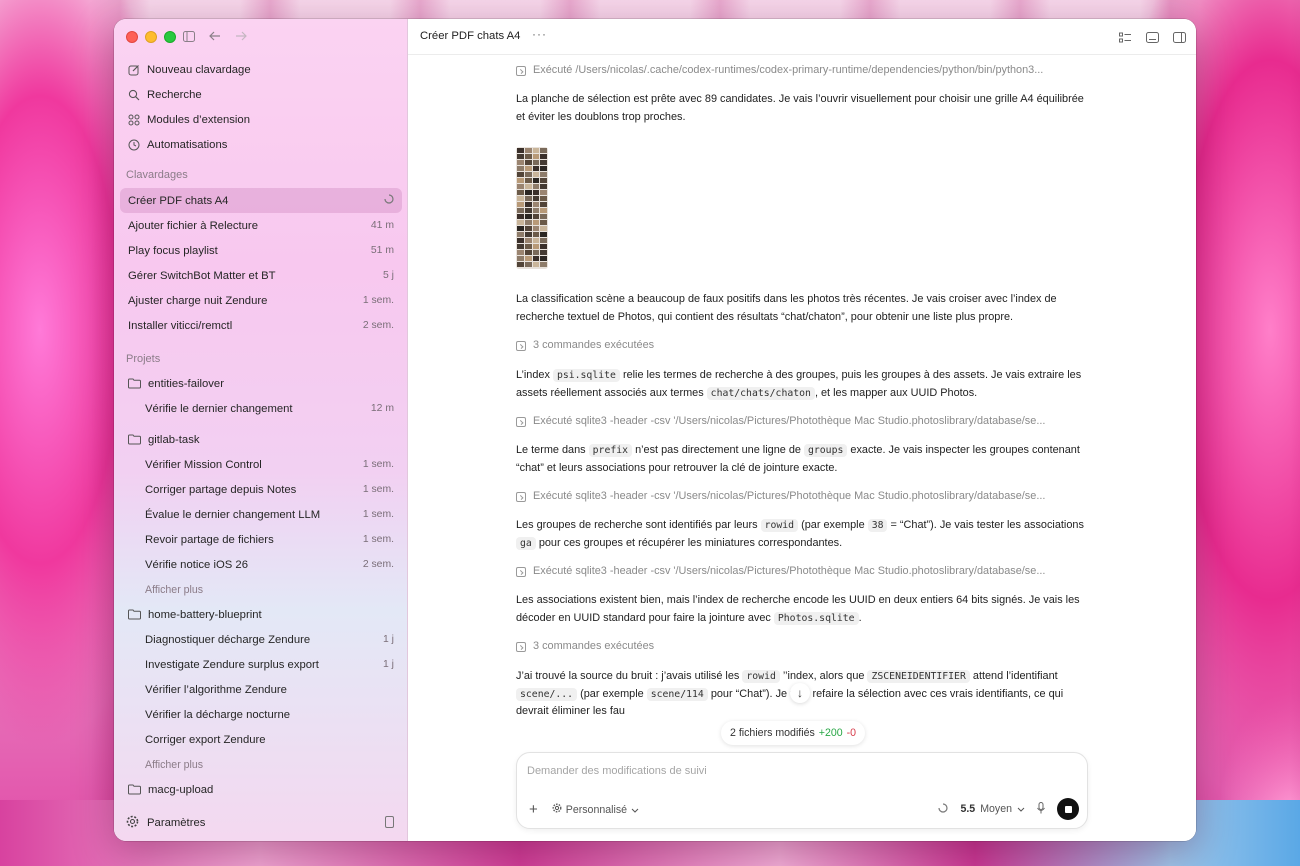  I want to click on project-entities-failover: entities-failover, so click(261, 383).